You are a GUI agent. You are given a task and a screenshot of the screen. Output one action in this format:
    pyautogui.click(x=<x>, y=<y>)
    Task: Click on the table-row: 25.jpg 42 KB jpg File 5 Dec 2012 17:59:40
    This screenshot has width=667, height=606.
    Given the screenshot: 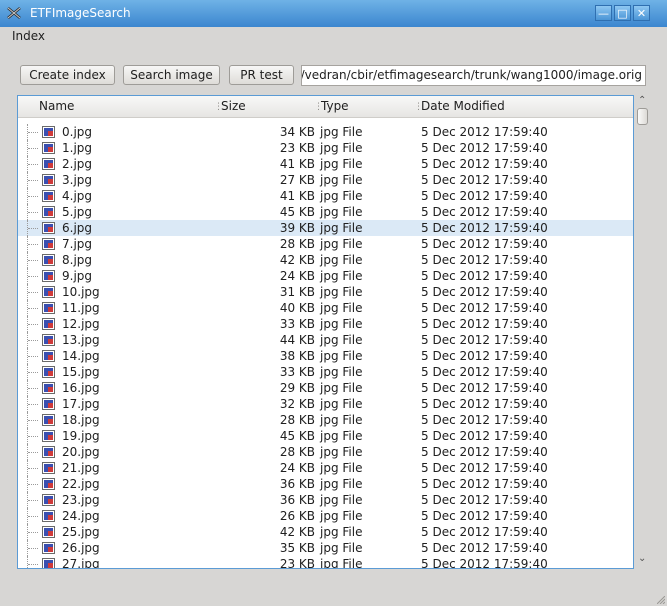 What is the action you would take?
    pyautogui.click(x=325, y=532)
    